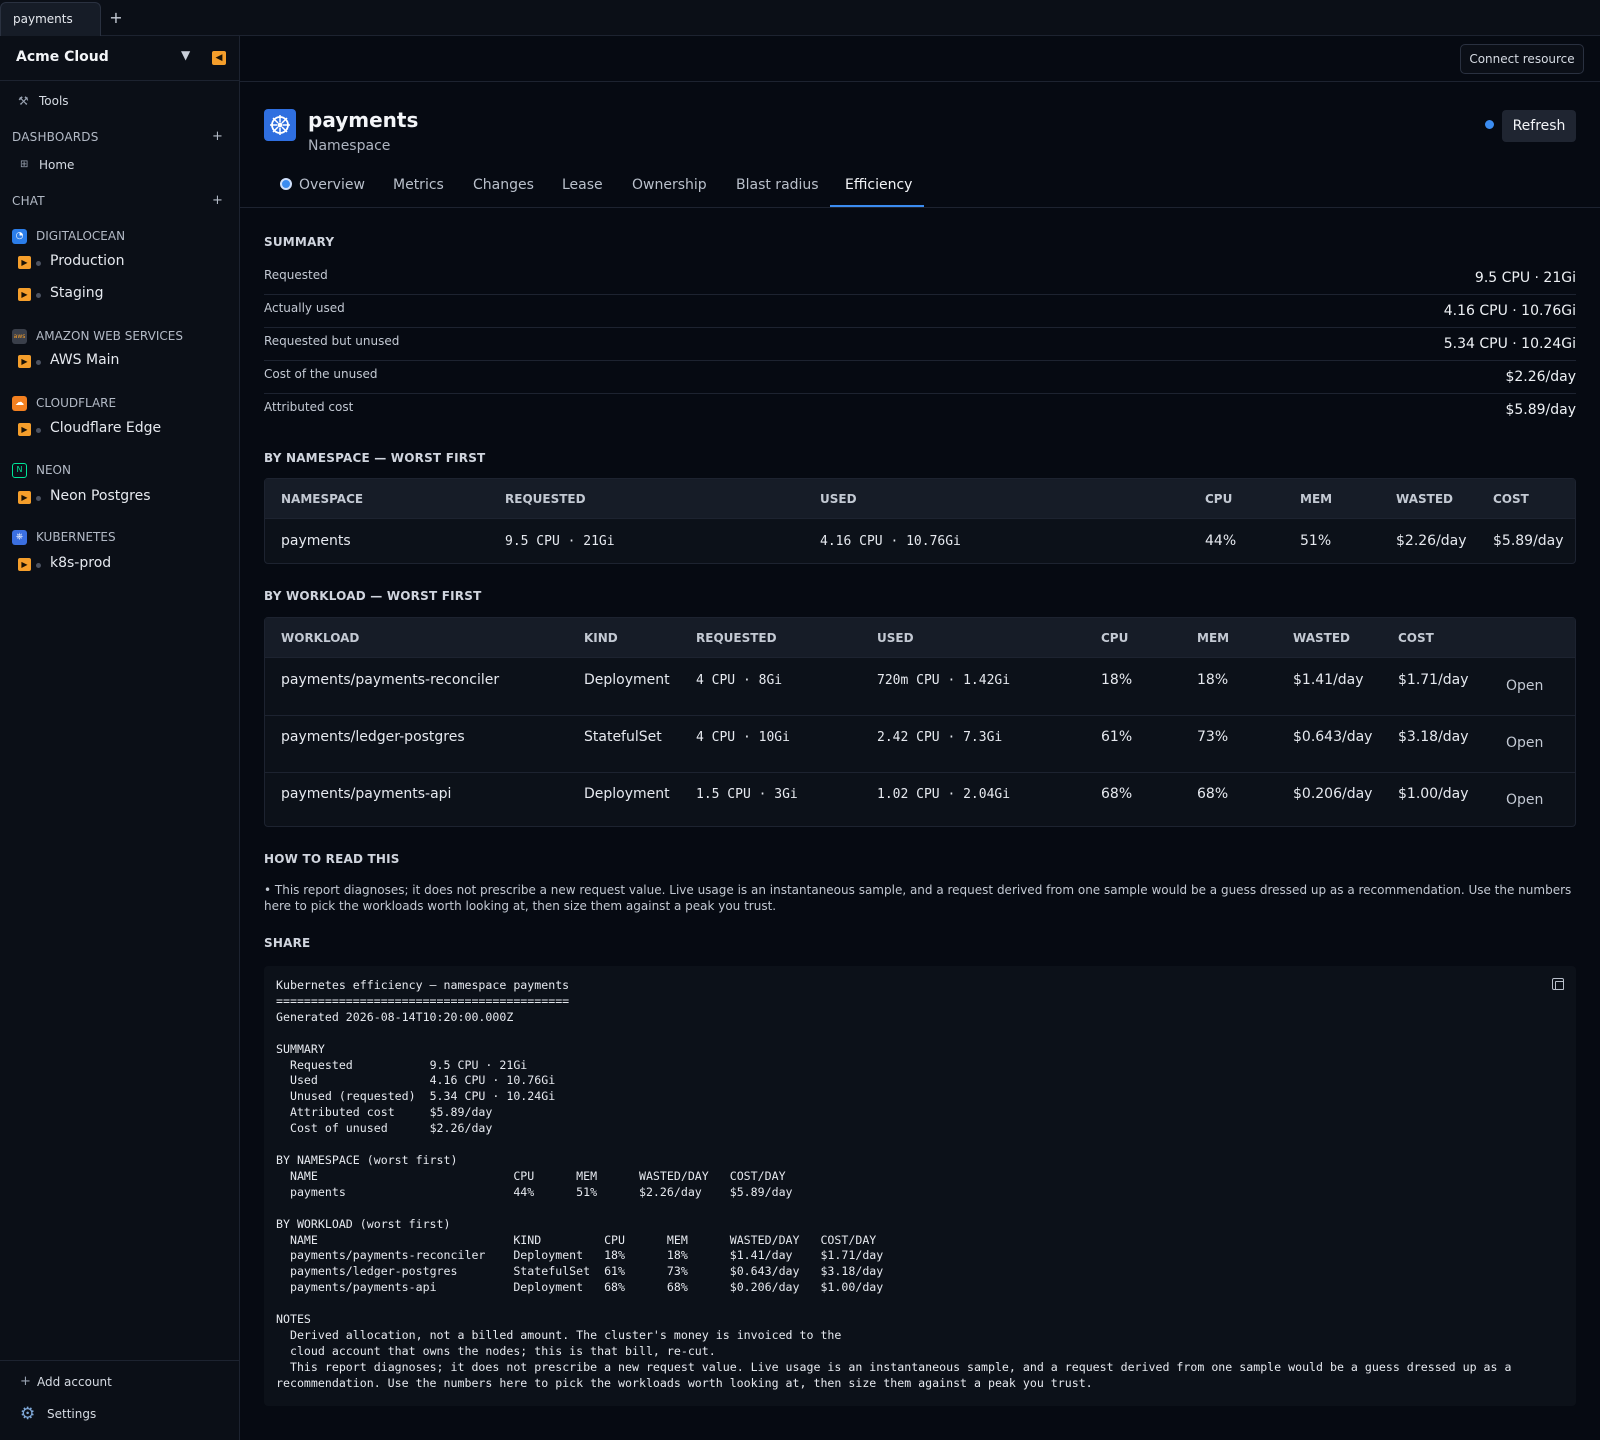  I want to click on used-cell: 720m CPU · 1.42Gi, so click(944, 680).